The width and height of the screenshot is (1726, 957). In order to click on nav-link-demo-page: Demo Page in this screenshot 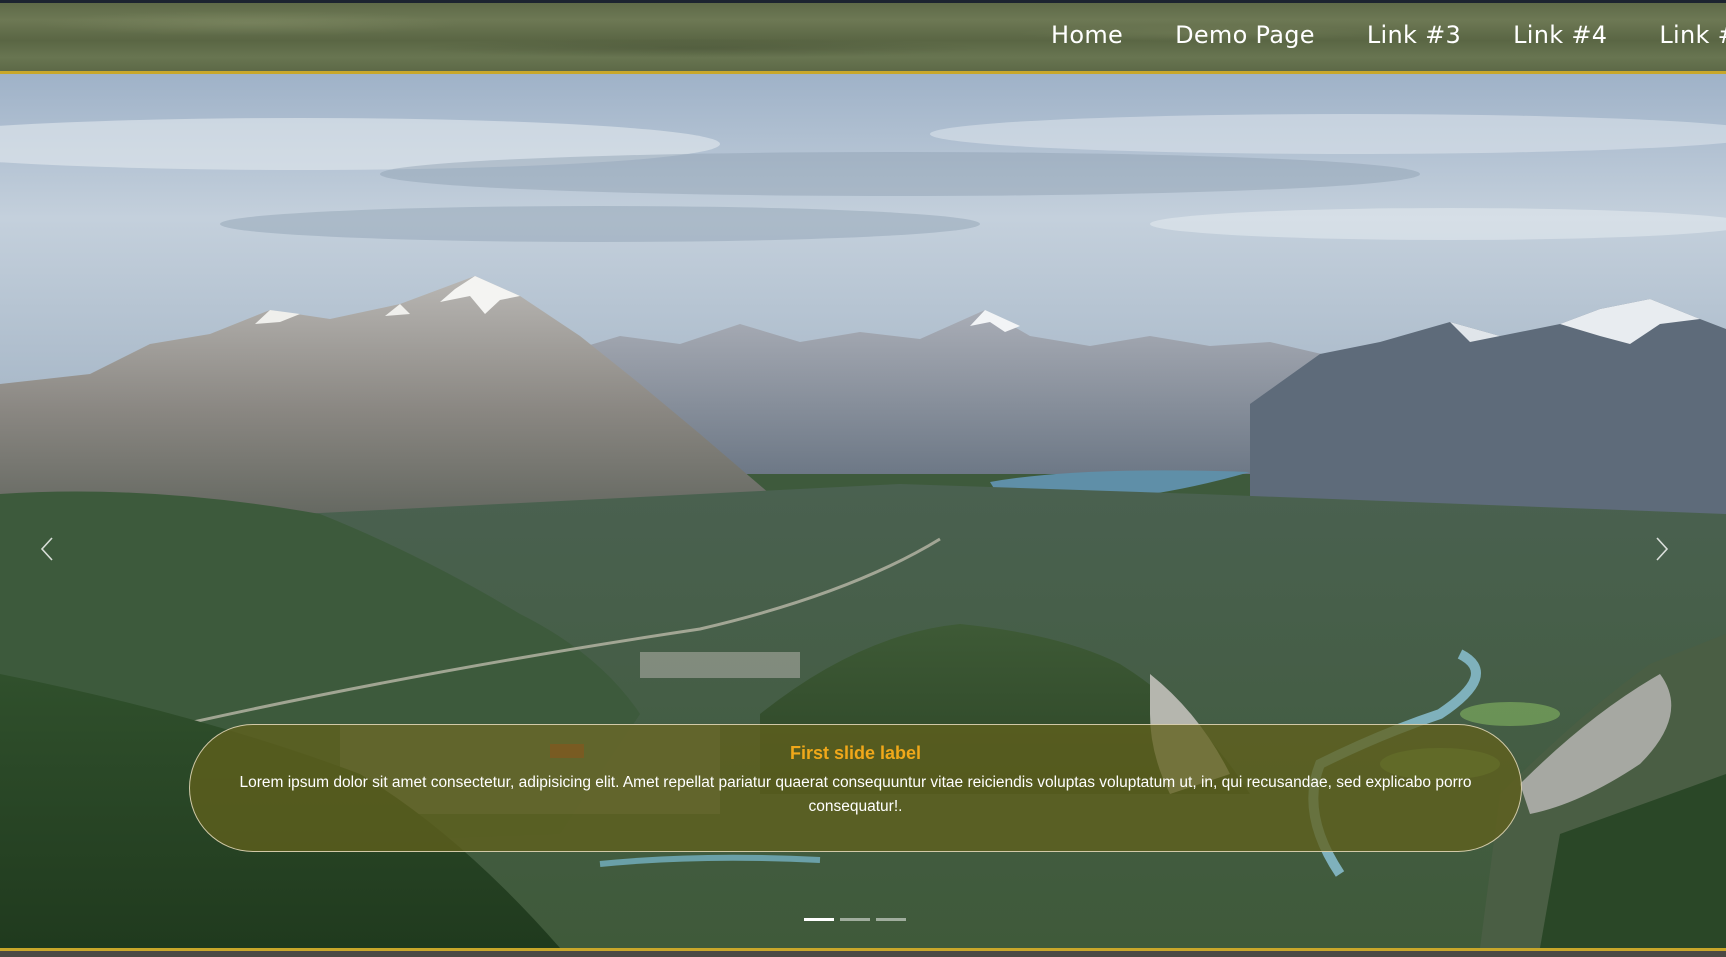, I will do `click(1245, 41)`.